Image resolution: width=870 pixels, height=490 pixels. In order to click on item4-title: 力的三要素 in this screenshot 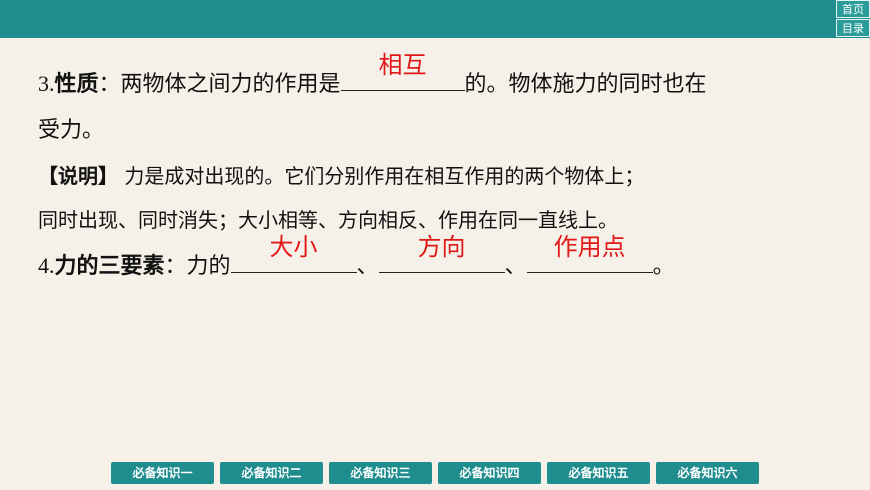, I will do `click(109, 266)`.